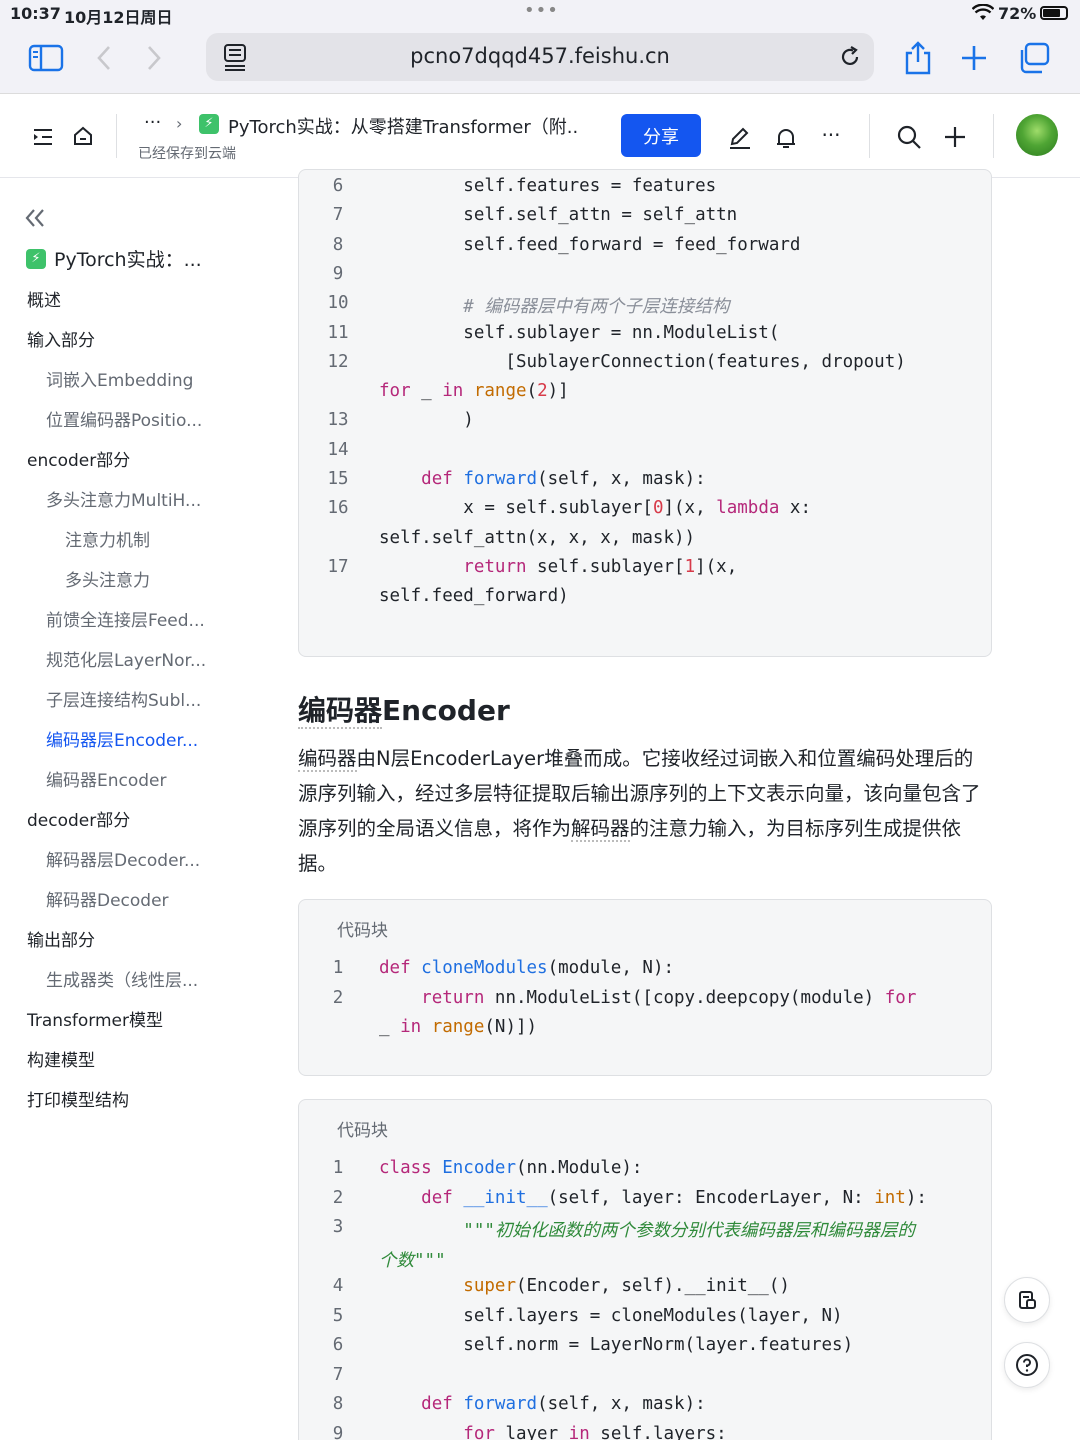 The image size is (1080, 1440). What do you see at coordinates (327, 759) in the screenshot?
I see `term-link: 编码器` at bounding box center [327, 759].